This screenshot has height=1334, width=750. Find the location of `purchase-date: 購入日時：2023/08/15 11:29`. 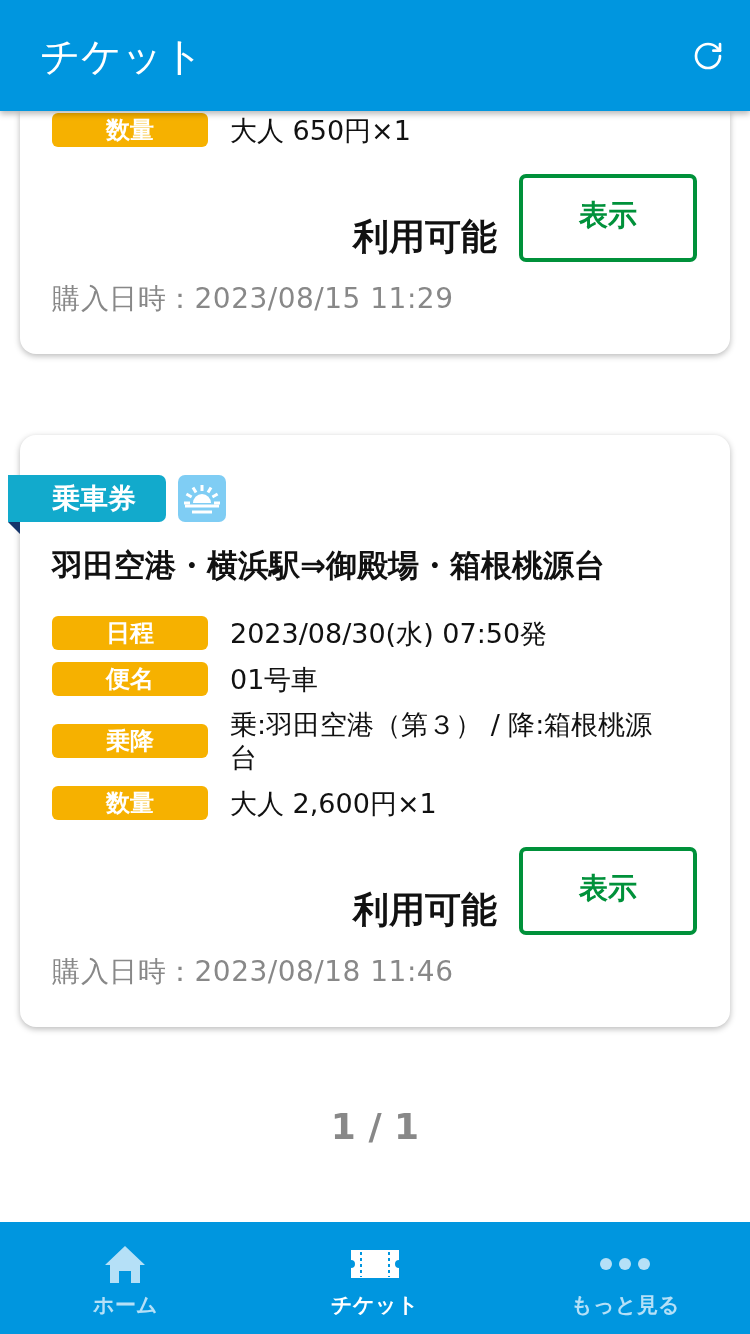

purchase-date: 購入日時：2023/08/15 11:29 is located at coordinates (253, 299).